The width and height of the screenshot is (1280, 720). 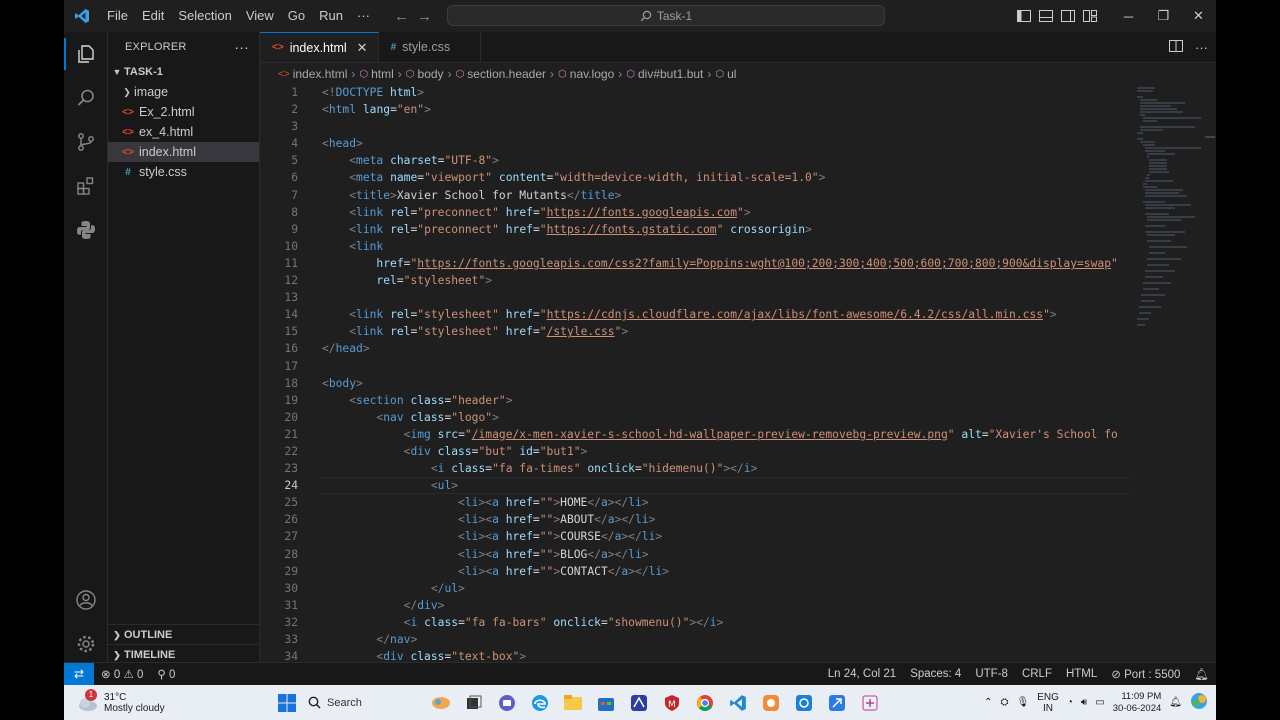 What do you see at coordinates (696, 502) in the screenshot?
I see `code-line: 25 <li><a href="">HOME</a></li>` at bounding box center [696, 502].